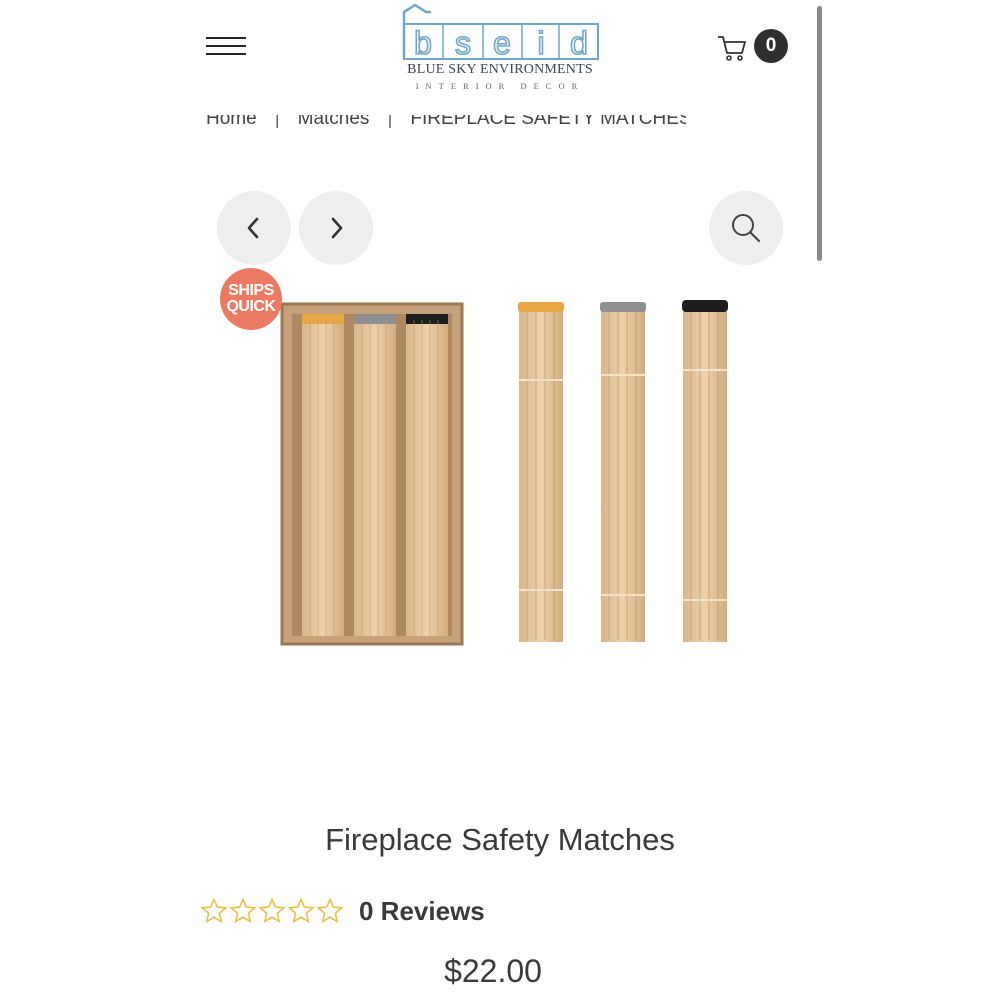 The image size is (1000, 1000). What do you see at coordinates (771, 46) in the screenshot?
I see `cart-count-badge: 0` at bounding box center [771, 46].